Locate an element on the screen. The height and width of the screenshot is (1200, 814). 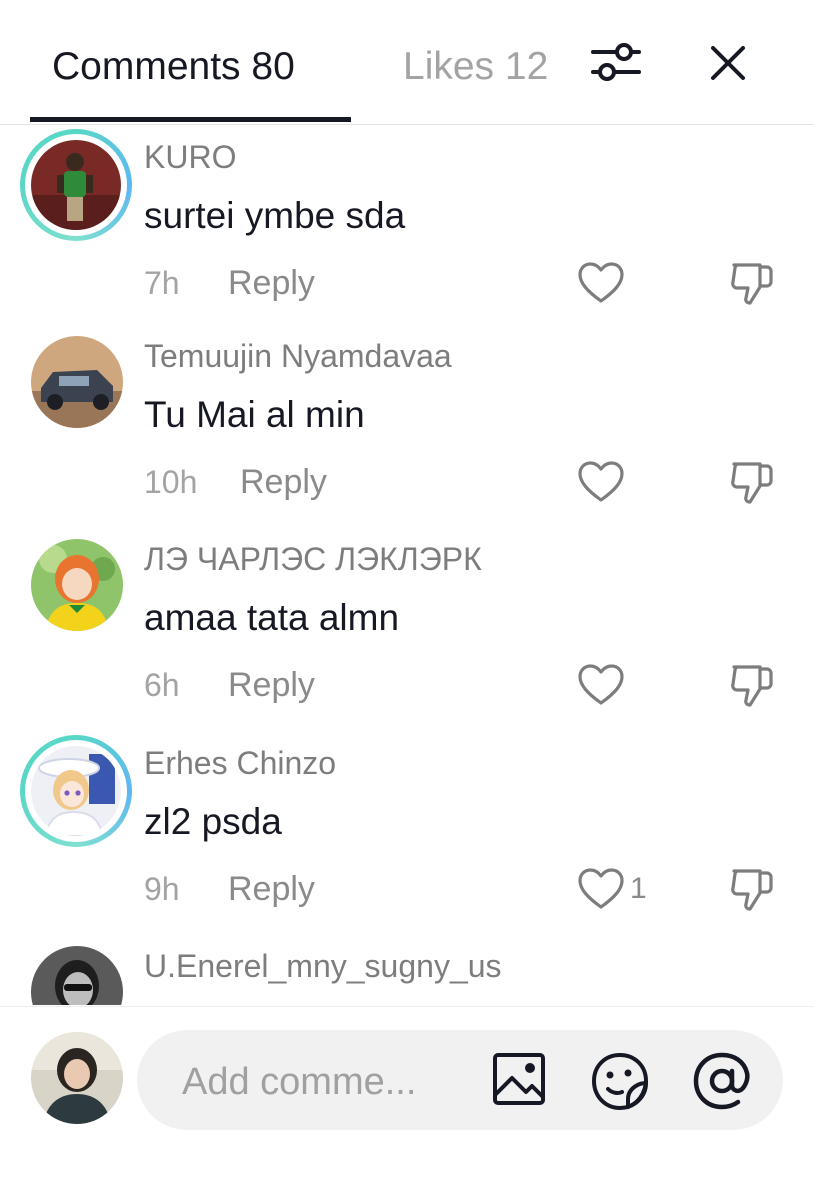
close-icon is located at coordinates (728, 63).